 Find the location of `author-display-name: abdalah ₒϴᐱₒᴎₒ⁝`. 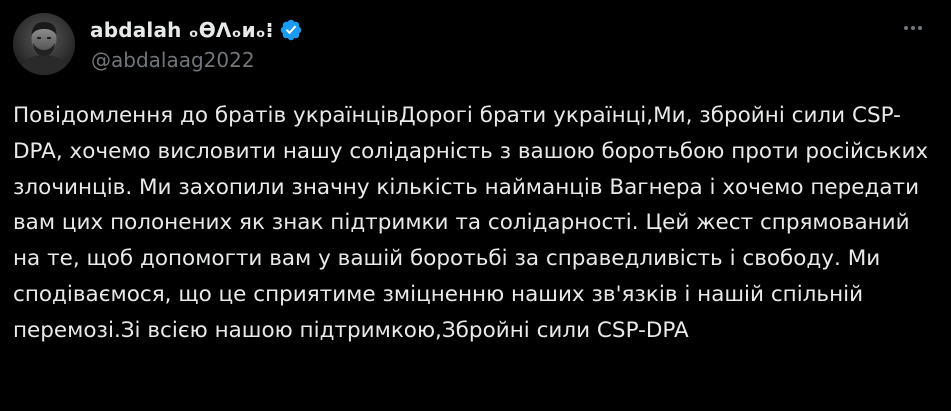

author-display-name: abdalah ₒϴᐱₒᴎₒ⁝ is located at coordinates (182, 30).